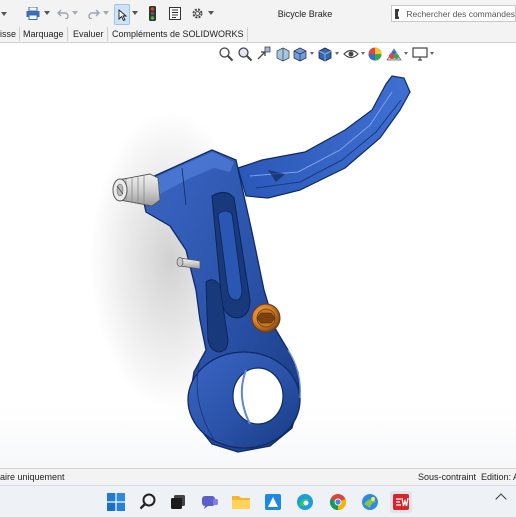 The height and width of the screenshot is (517, 516). Describe the element at coordinates (305, 14) in the screenshot. I see `document-title: Bicycle Brake` at that location.